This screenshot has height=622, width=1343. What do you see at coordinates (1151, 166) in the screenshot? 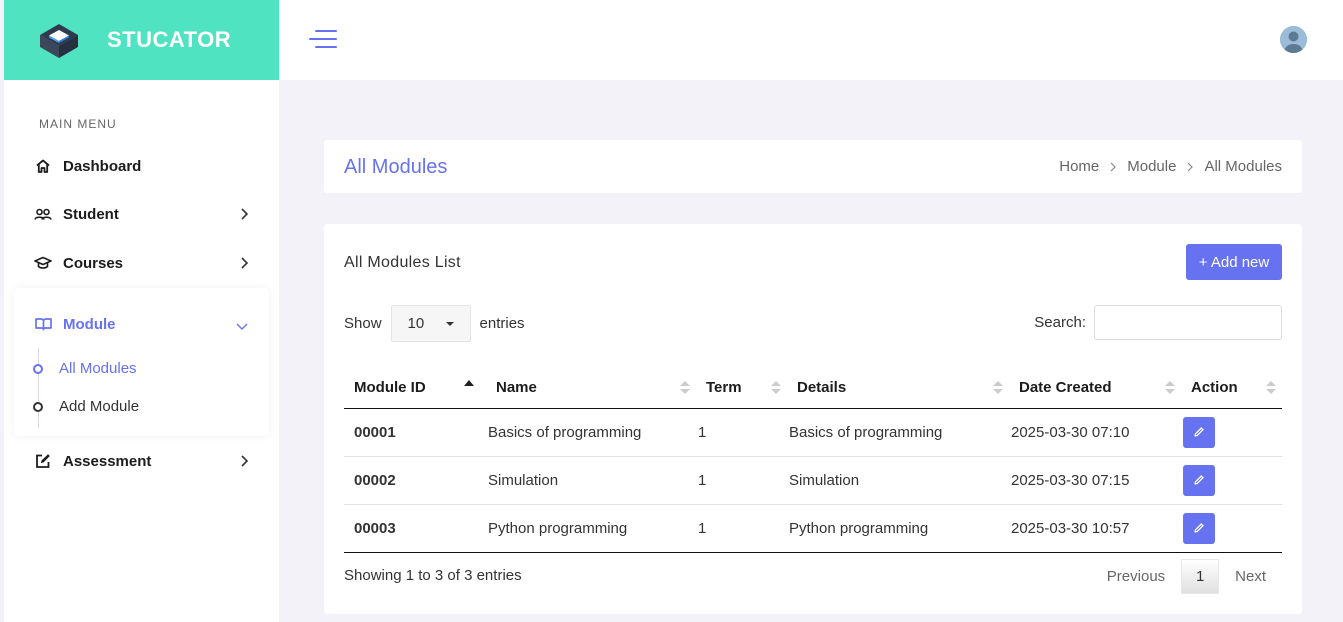
I see `breadcrumb-module: Module` at bounding box center [1151, 166].